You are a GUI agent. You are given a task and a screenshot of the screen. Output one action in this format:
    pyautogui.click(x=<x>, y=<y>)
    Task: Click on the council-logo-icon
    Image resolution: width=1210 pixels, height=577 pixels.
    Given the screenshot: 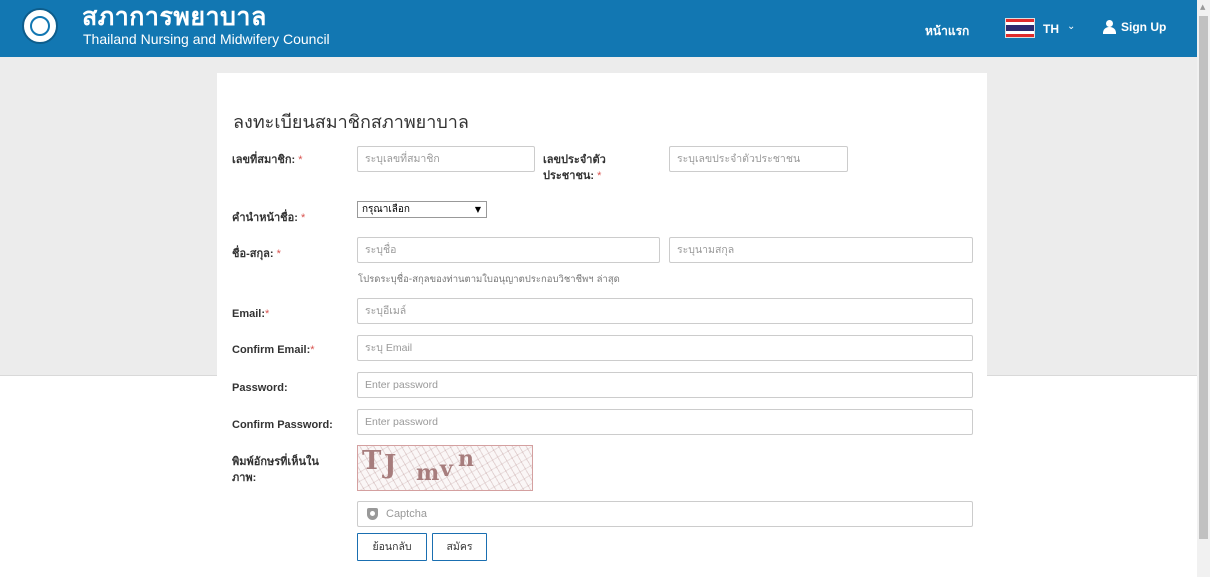 What is the action you would take?
    pyautogui.click(x=40, y=26)
    